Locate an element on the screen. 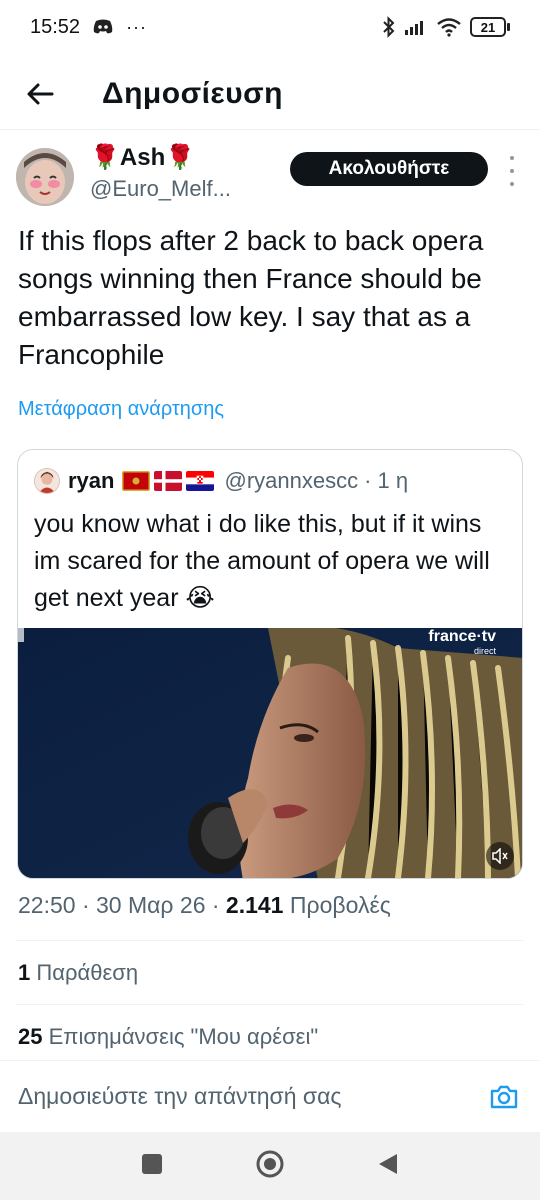 The image size is (540, 1200). camera-icon is located at coordinates (504, 1097).